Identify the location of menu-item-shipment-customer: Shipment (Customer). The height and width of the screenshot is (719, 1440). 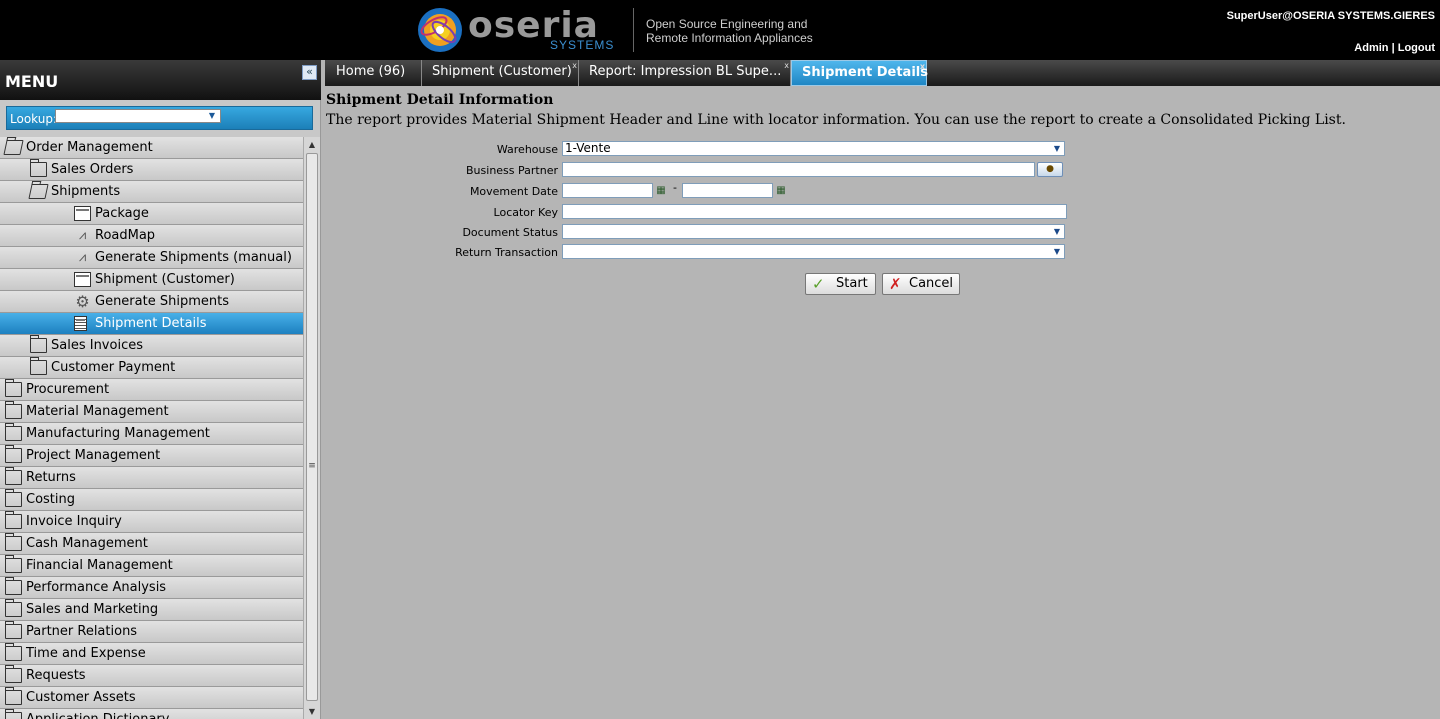
(151, 280).